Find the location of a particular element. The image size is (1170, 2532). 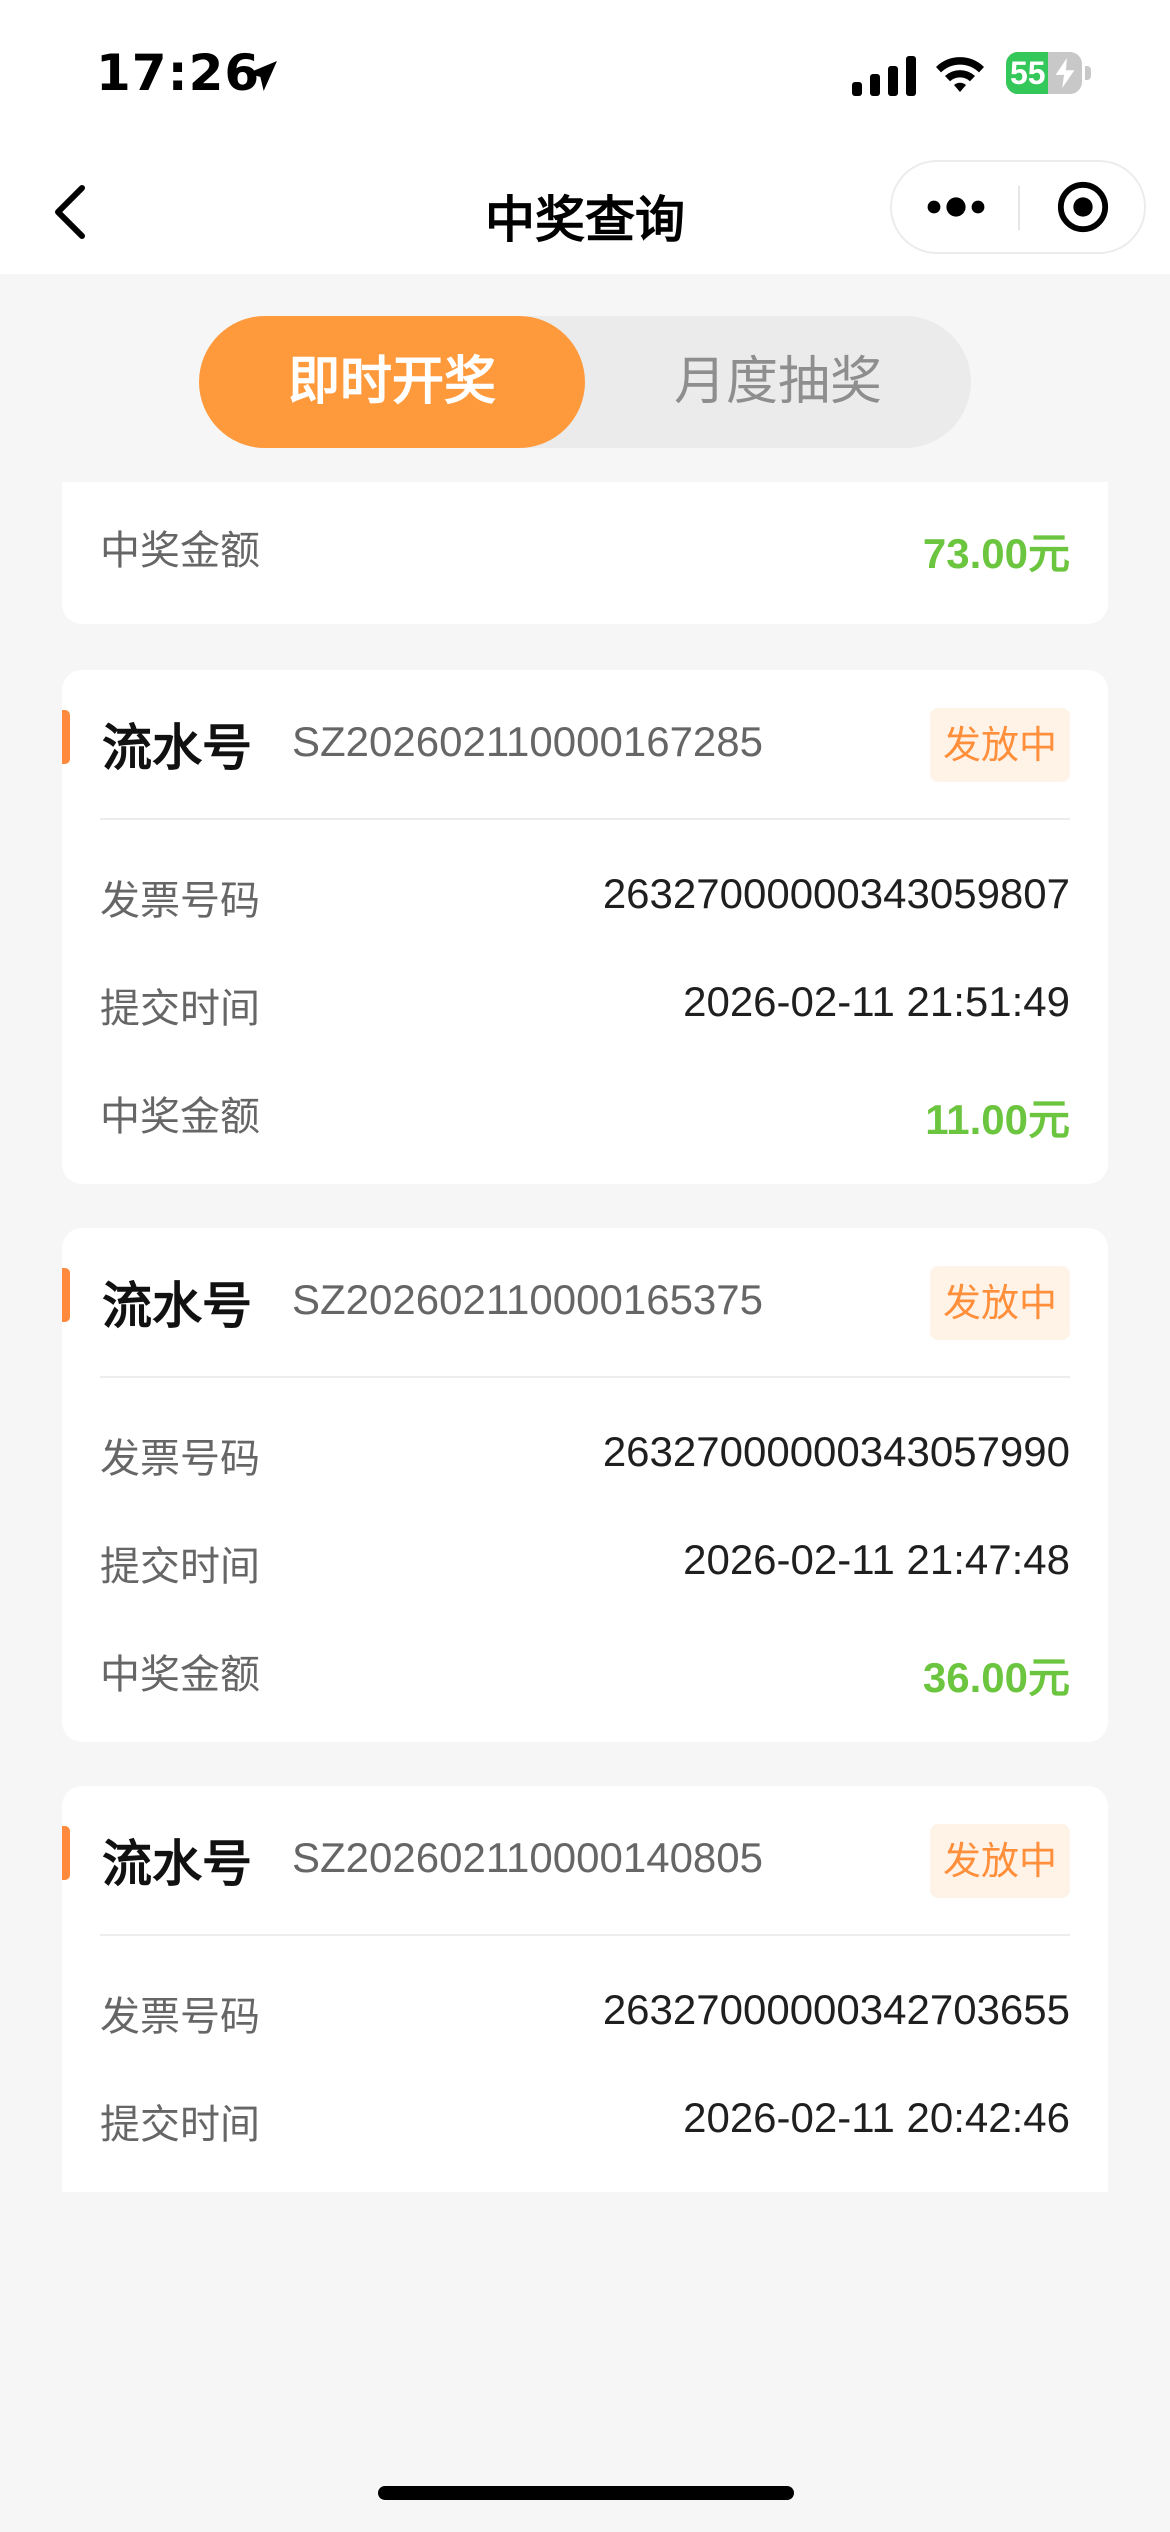

battery-charging-icon: 55 is located at coordinates (1044, 73).